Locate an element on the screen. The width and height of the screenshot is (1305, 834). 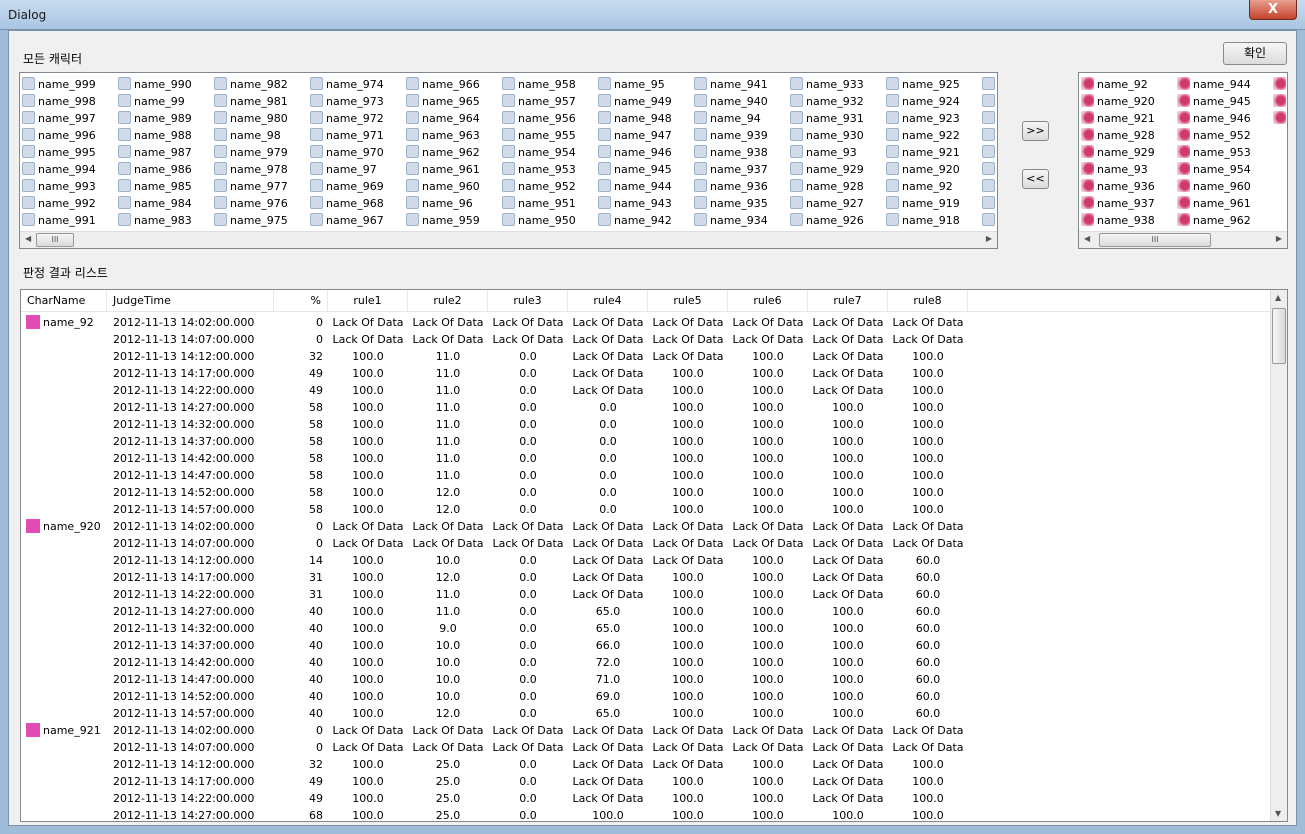
list-item: name_99 is located at coordinates (151, 101).